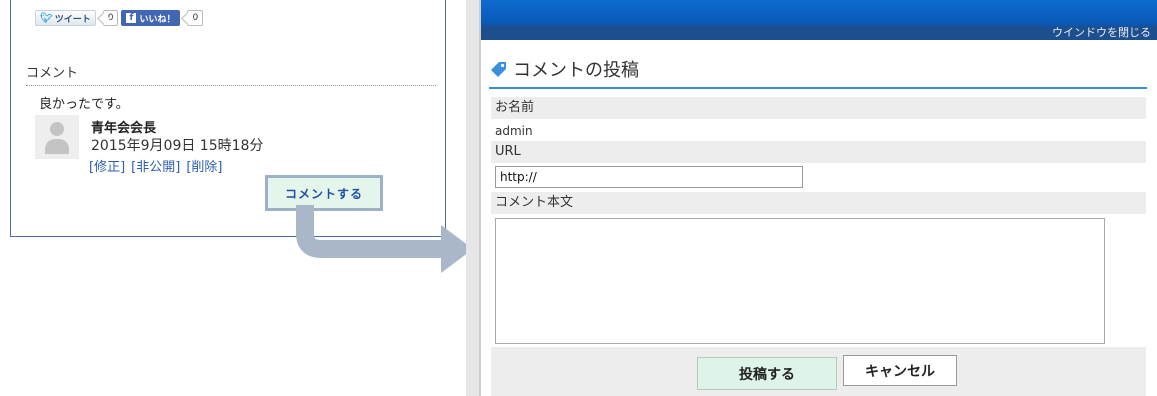 This screenshot has height=396, width=1157. I want to click on submit-button: 投稿する, so click(767, 373).